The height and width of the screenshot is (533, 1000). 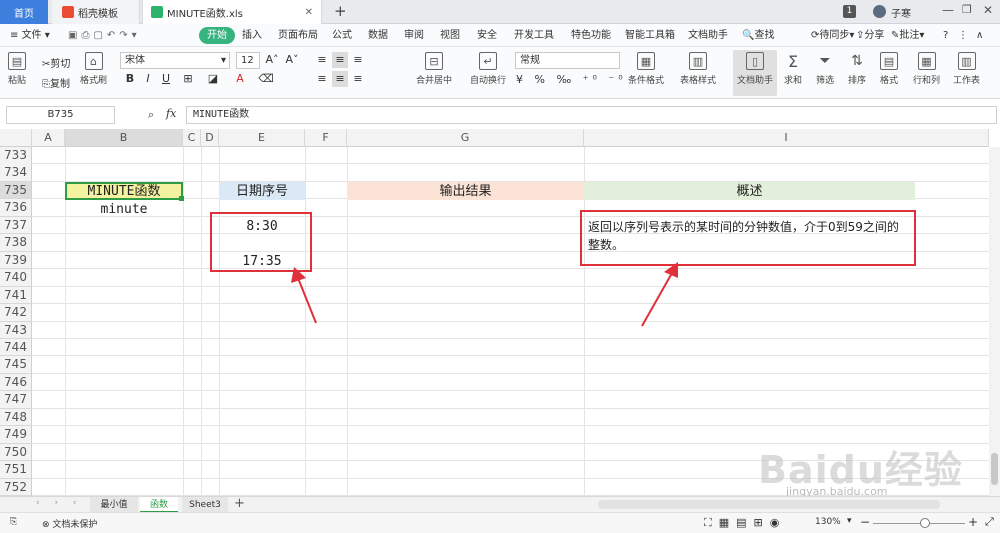 I want to click on fill-color-icon: ◪, so click(x=213, y=79).